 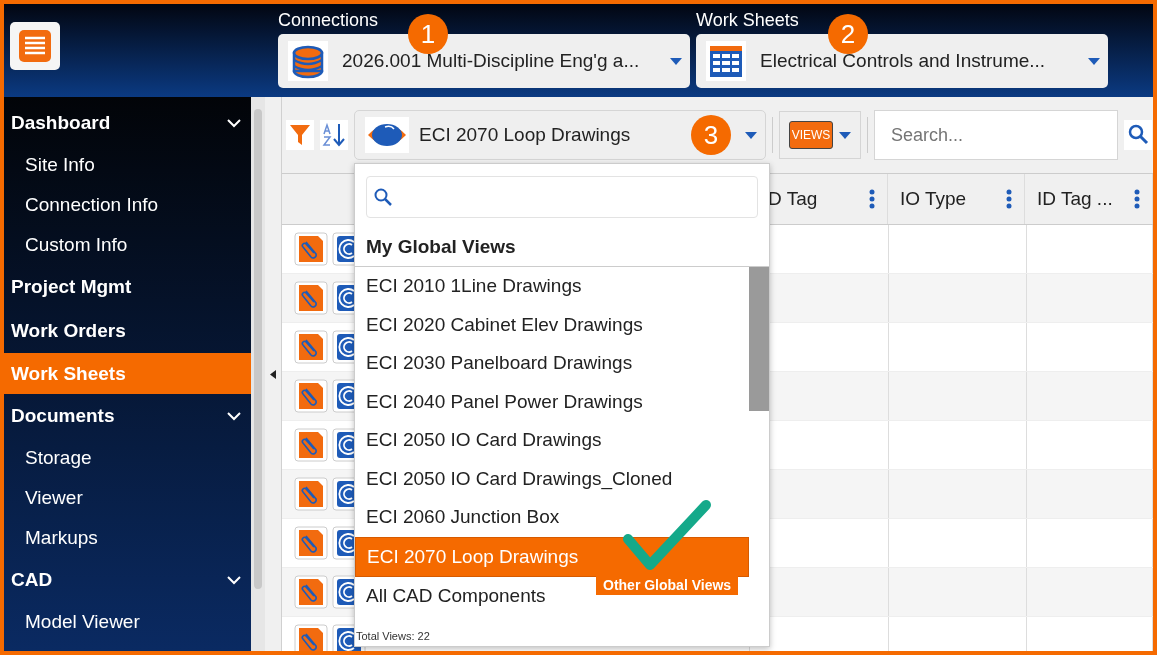 I want to click on view-option: ECI 2050 IO Card Drawings_Cloned, so click(x=517, y=478).